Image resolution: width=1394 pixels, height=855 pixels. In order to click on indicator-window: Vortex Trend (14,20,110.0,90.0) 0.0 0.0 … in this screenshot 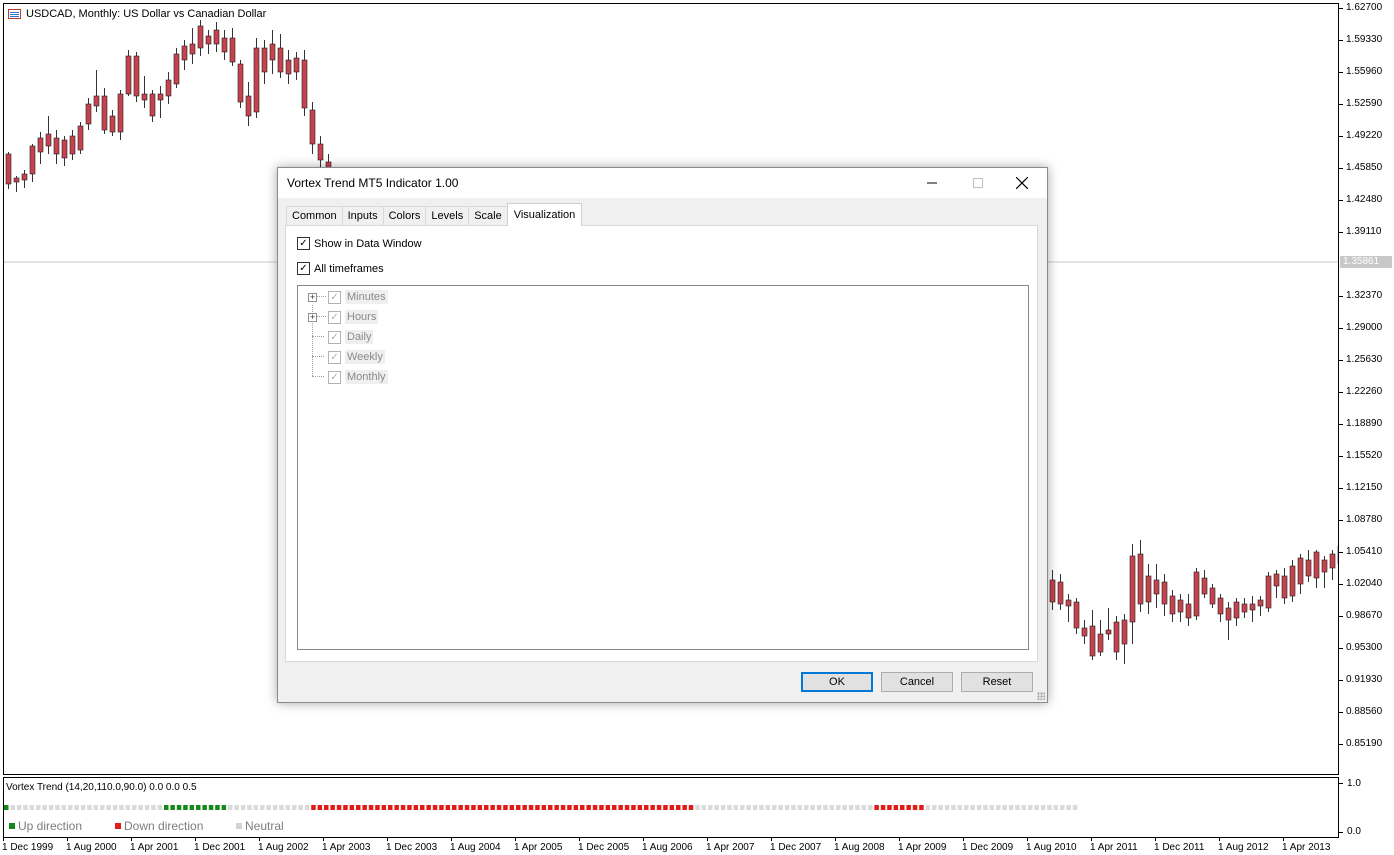, I will do `click(671, 807)`.